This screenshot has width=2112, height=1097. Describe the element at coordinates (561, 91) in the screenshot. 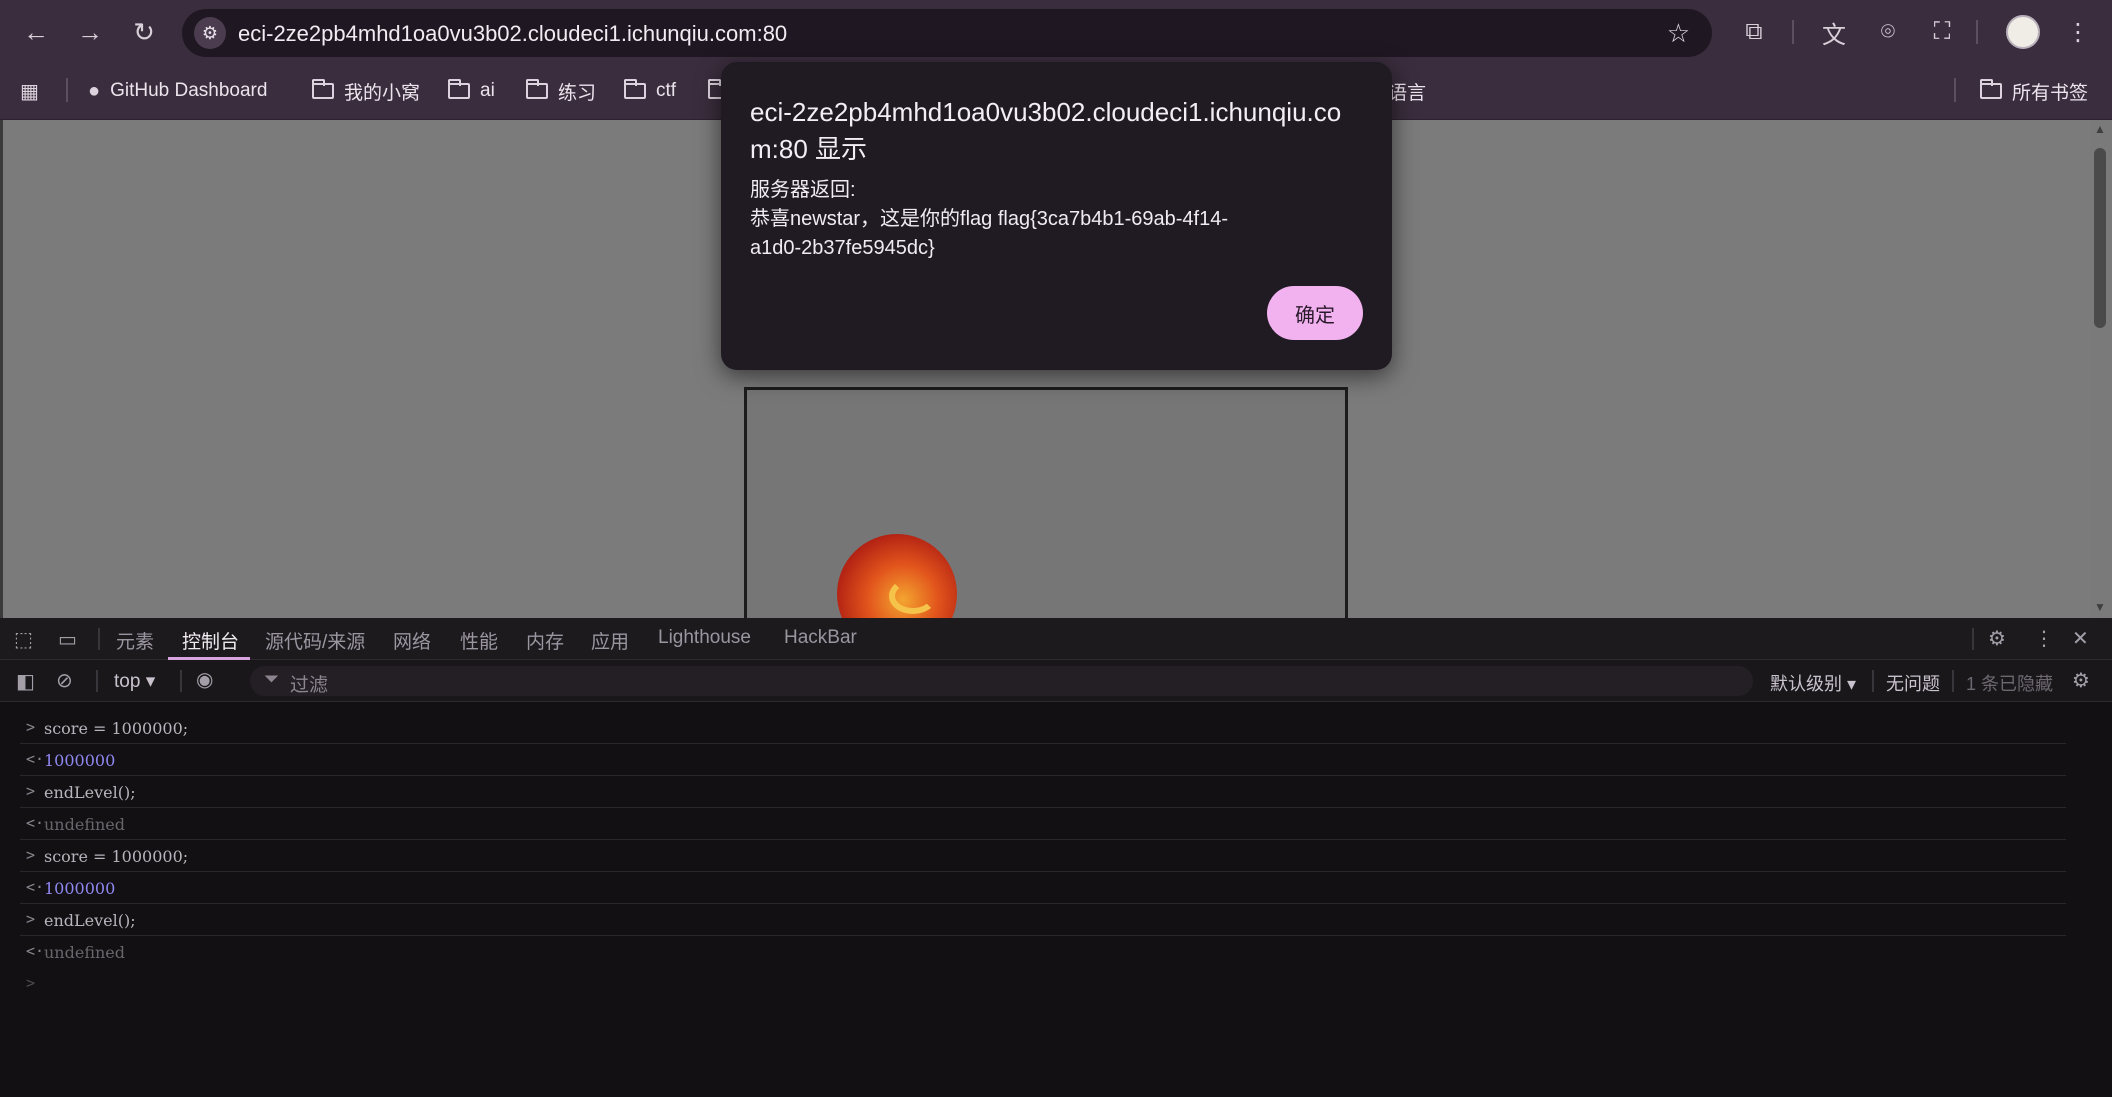

I see `bookmark-folder-lianxi: 练习` at that location.